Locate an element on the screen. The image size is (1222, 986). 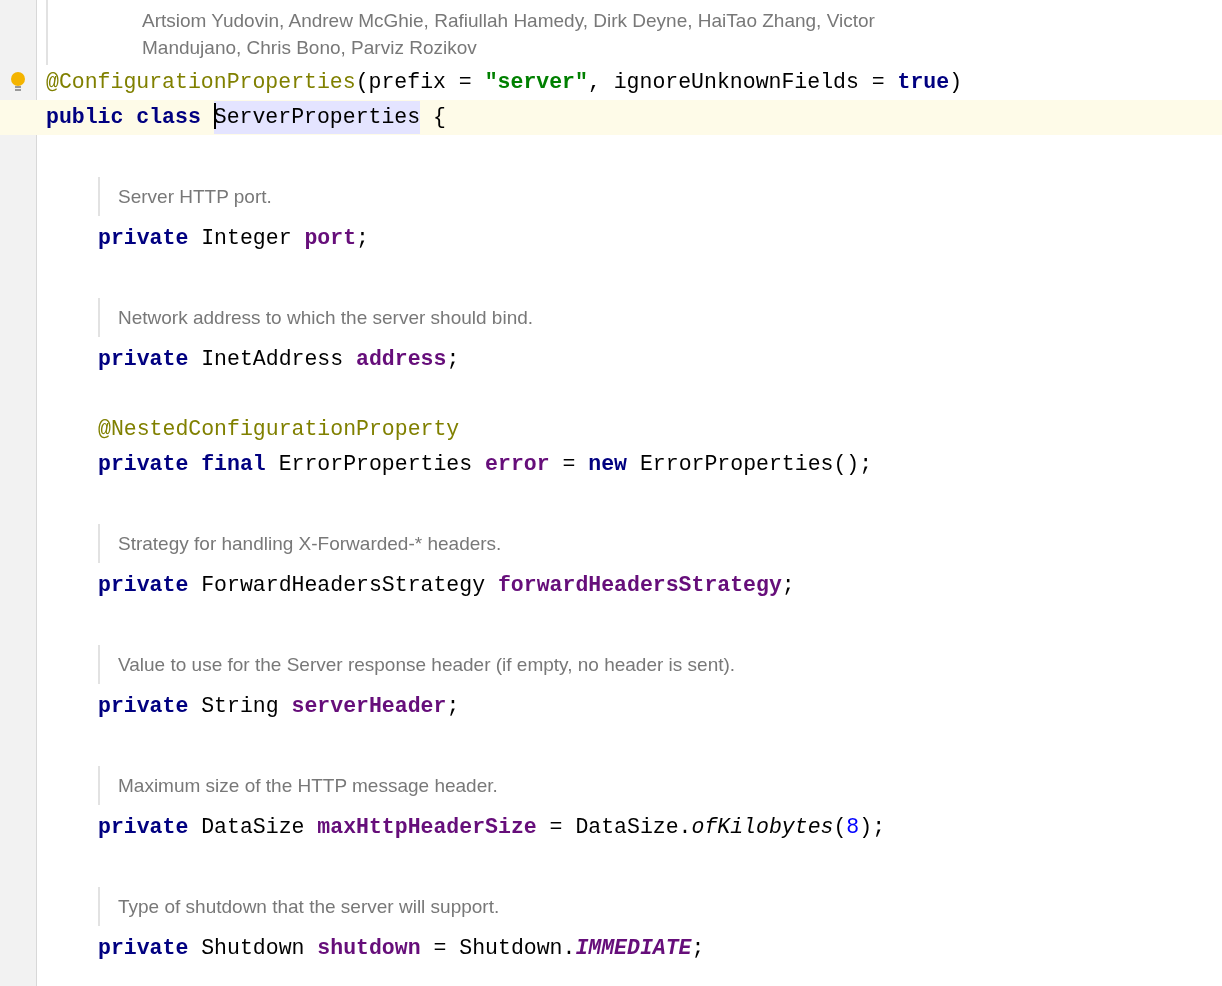
doc-comment: Type of shutdown that the server will support. is located at coordinates (299, 906).